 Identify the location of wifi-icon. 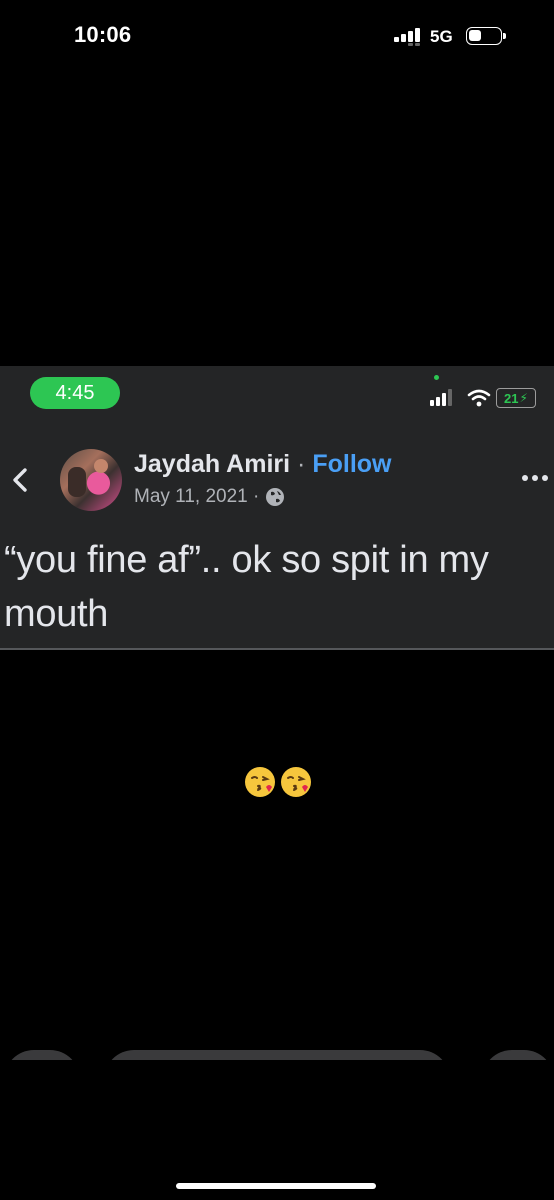
(479, 398).